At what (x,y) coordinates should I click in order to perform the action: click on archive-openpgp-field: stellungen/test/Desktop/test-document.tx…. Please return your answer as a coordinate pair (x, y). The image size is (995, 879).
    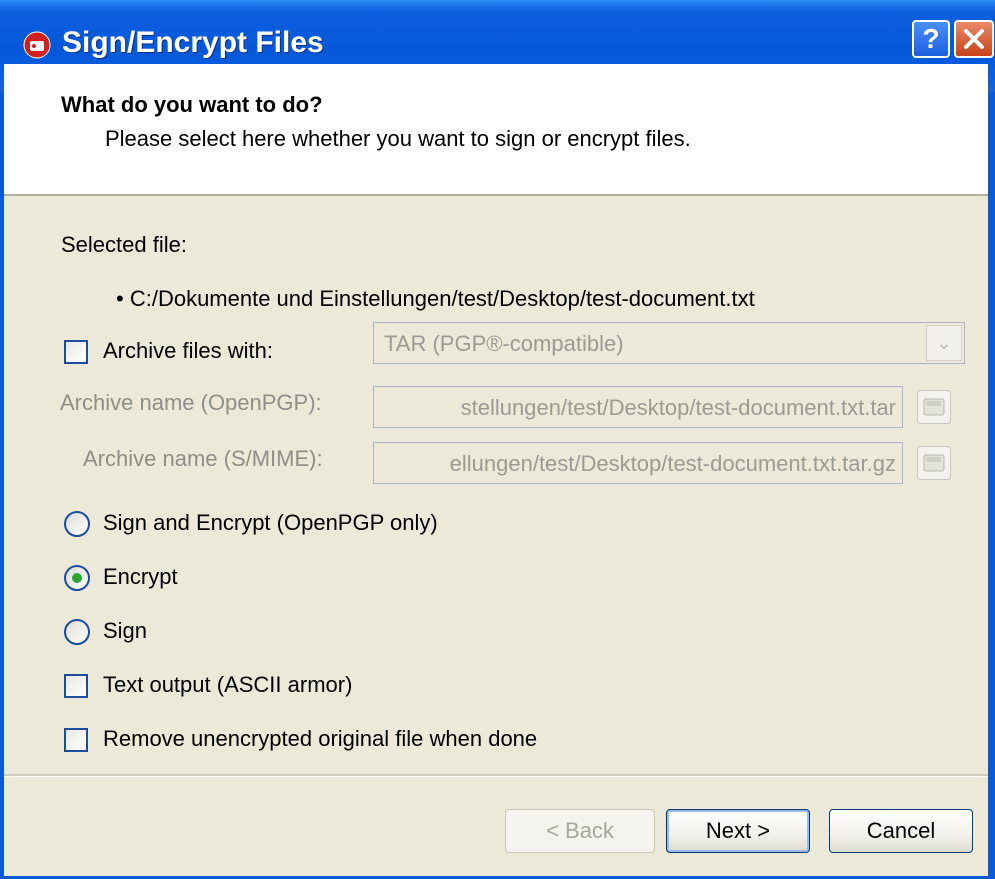
    Looking at the image, I should click on (638, 407).